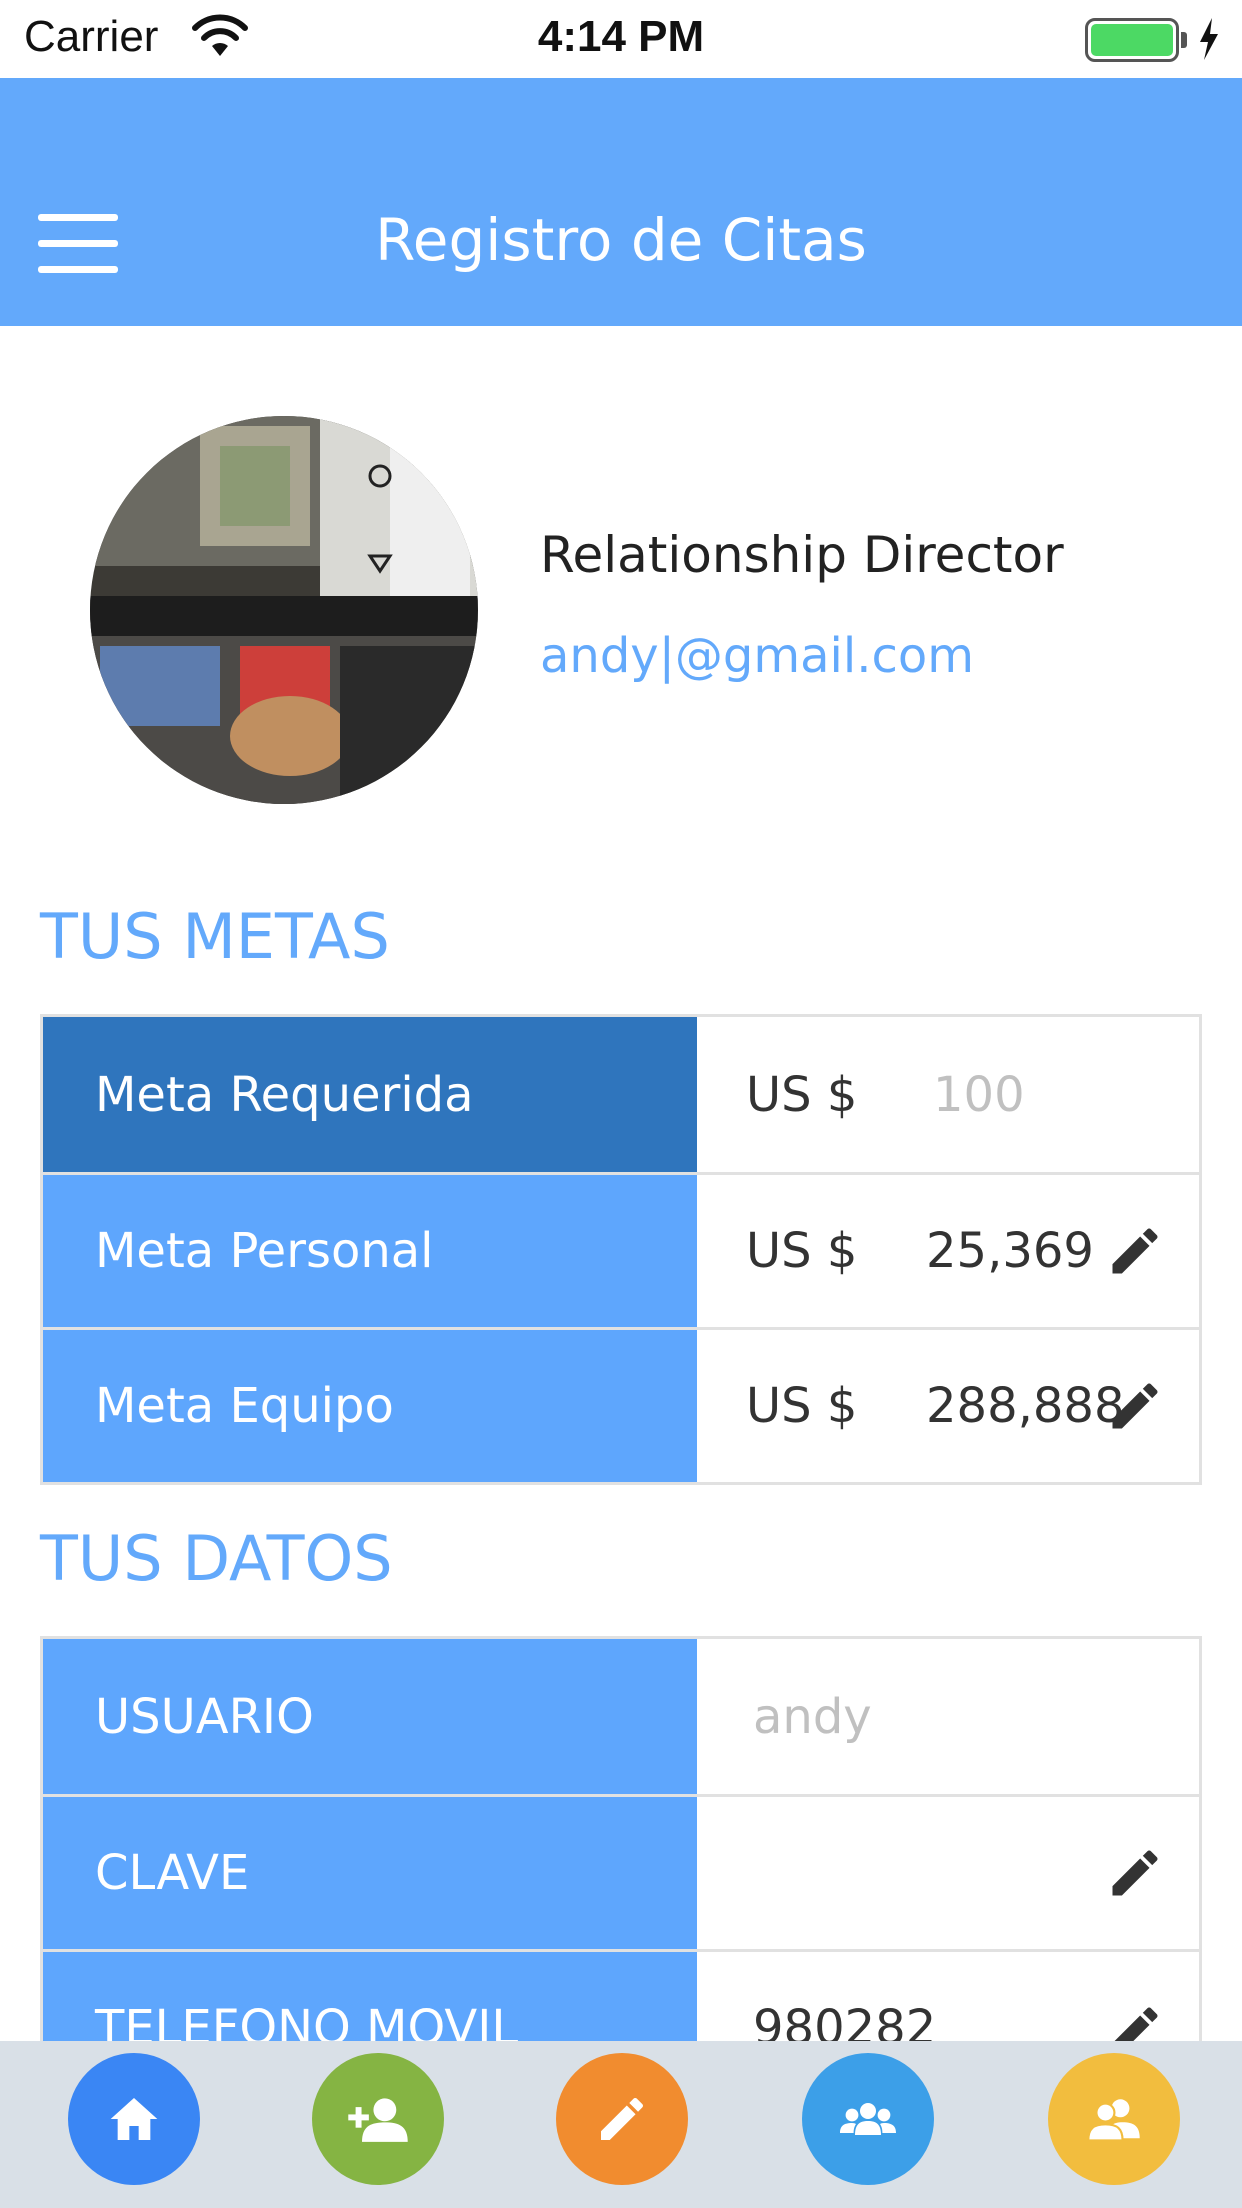  Describe the element at coordinates (1136, 40) in the screenshot. I see `battery-icon` at that location.